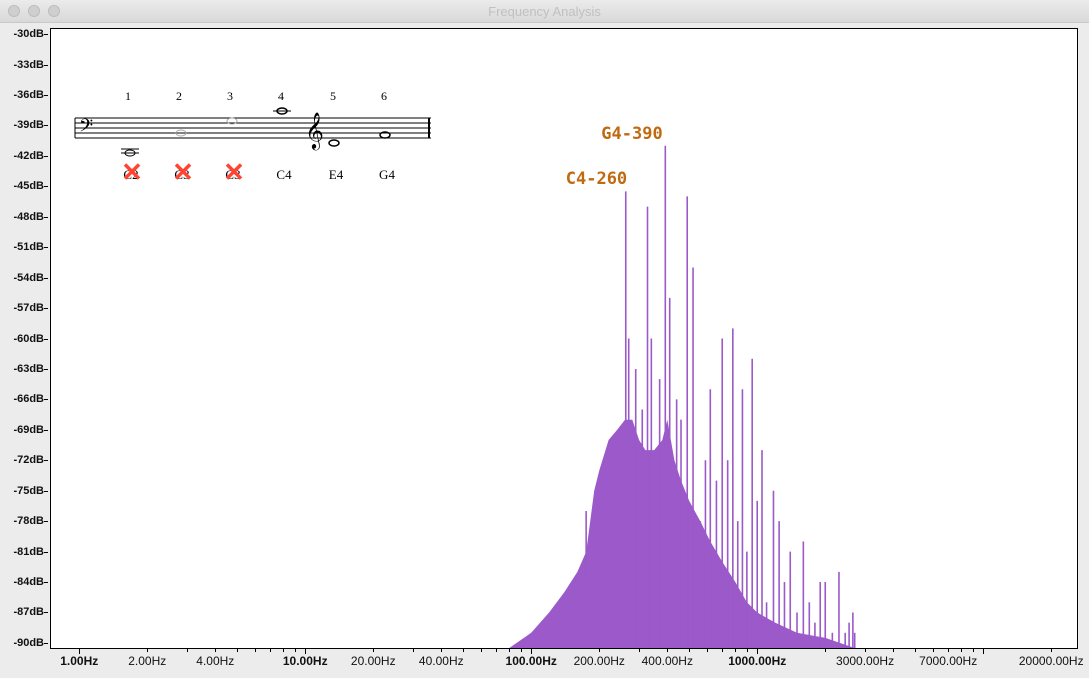 Image resolution: width=1089 pixels, height=678 pixels. I want to click on x-tick-label: 2.00Hz, so click(147, 661).